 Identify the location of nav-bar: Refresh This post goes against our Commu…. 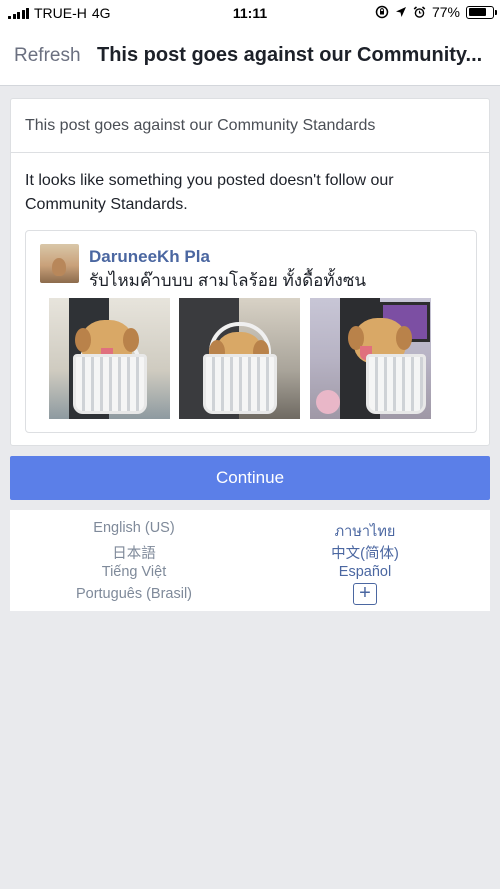
(250, 57).